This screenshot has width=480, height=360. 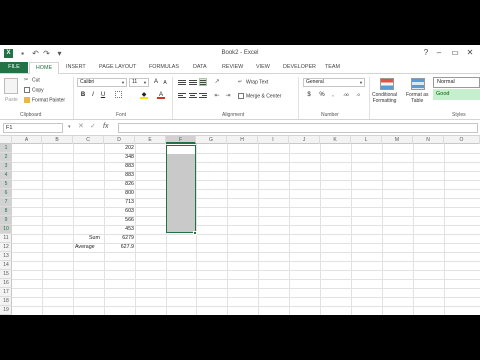 What do you see at coordinates (6, 157) in the screenshot?
I see `row-header: 2` at bounding box center [6, 157].